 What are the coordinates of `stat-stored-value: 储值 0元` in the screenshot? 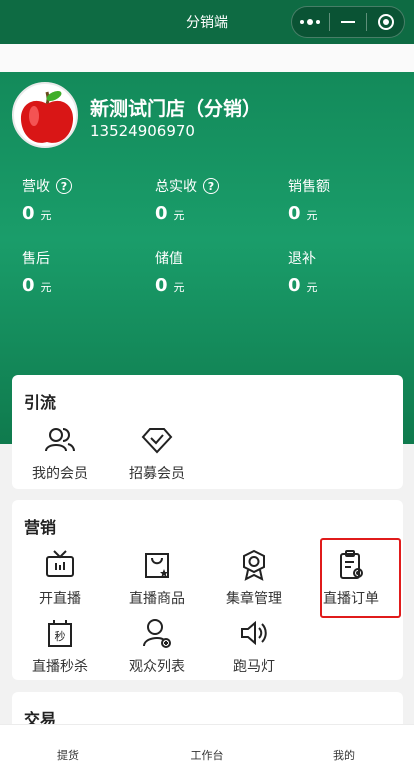 It's located at (215, 272).